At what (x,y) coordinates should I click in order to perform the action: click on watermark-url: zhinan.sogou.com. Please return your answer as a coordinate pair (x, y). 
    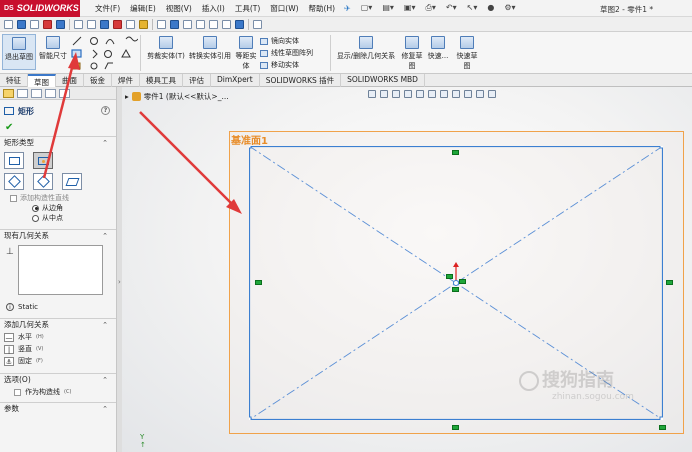
    Looking at the image, I should click on (593, 397).